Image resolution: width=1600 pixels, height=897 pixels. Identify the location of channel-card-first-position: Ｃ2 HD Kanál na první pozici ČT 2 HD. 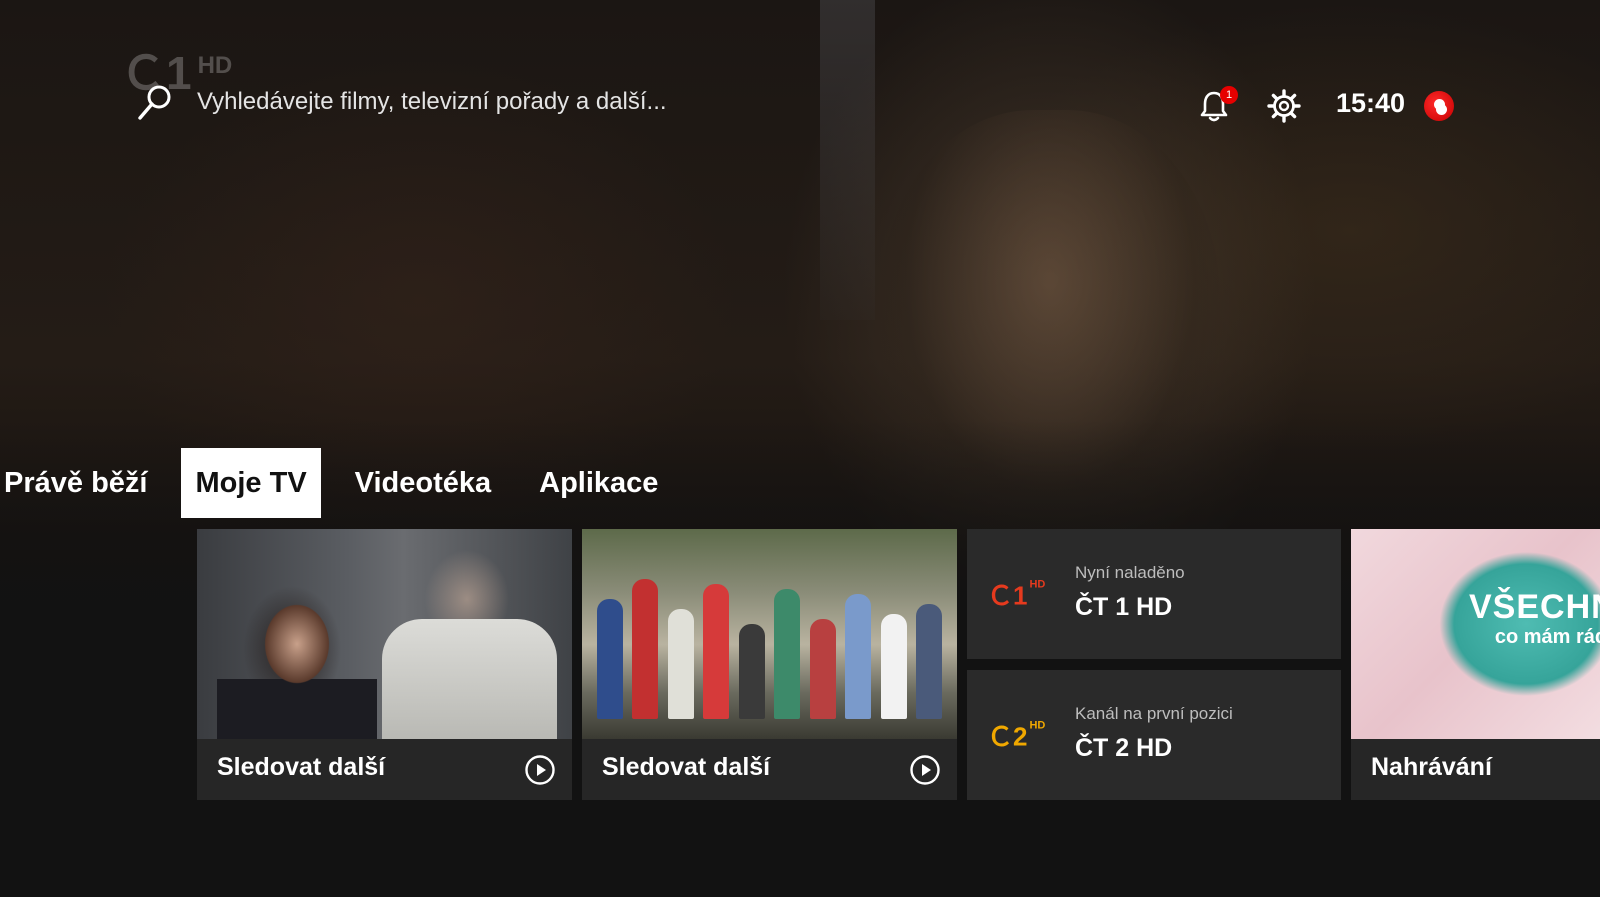
(1154, 735).